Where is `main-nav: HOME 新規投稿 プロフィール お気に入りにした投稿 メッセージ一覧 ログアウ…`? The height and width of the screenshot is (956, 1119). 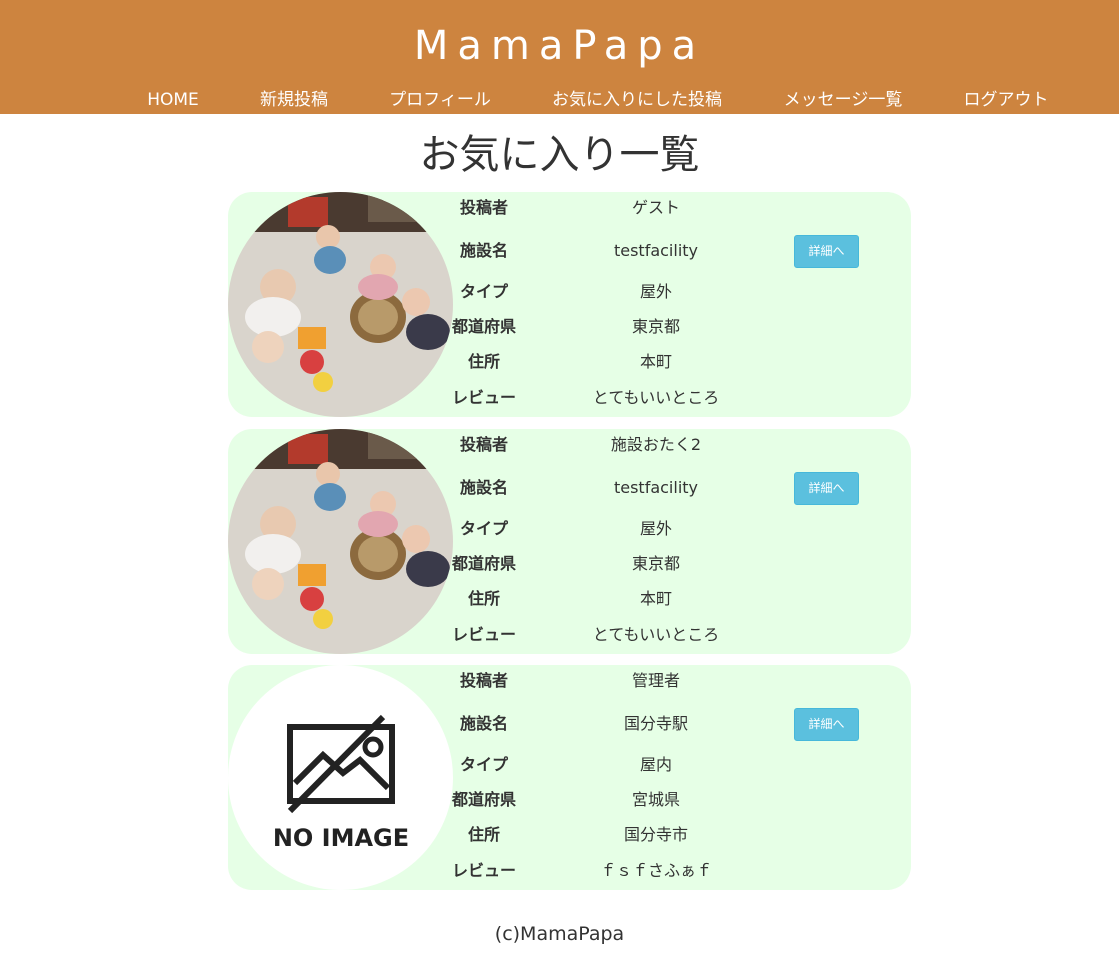
main-nav: HOME 新規投稿 プロフィール お気に入りにした投稿 メッセージ一覧 ログアウ… is located at coordinates (559, 100).